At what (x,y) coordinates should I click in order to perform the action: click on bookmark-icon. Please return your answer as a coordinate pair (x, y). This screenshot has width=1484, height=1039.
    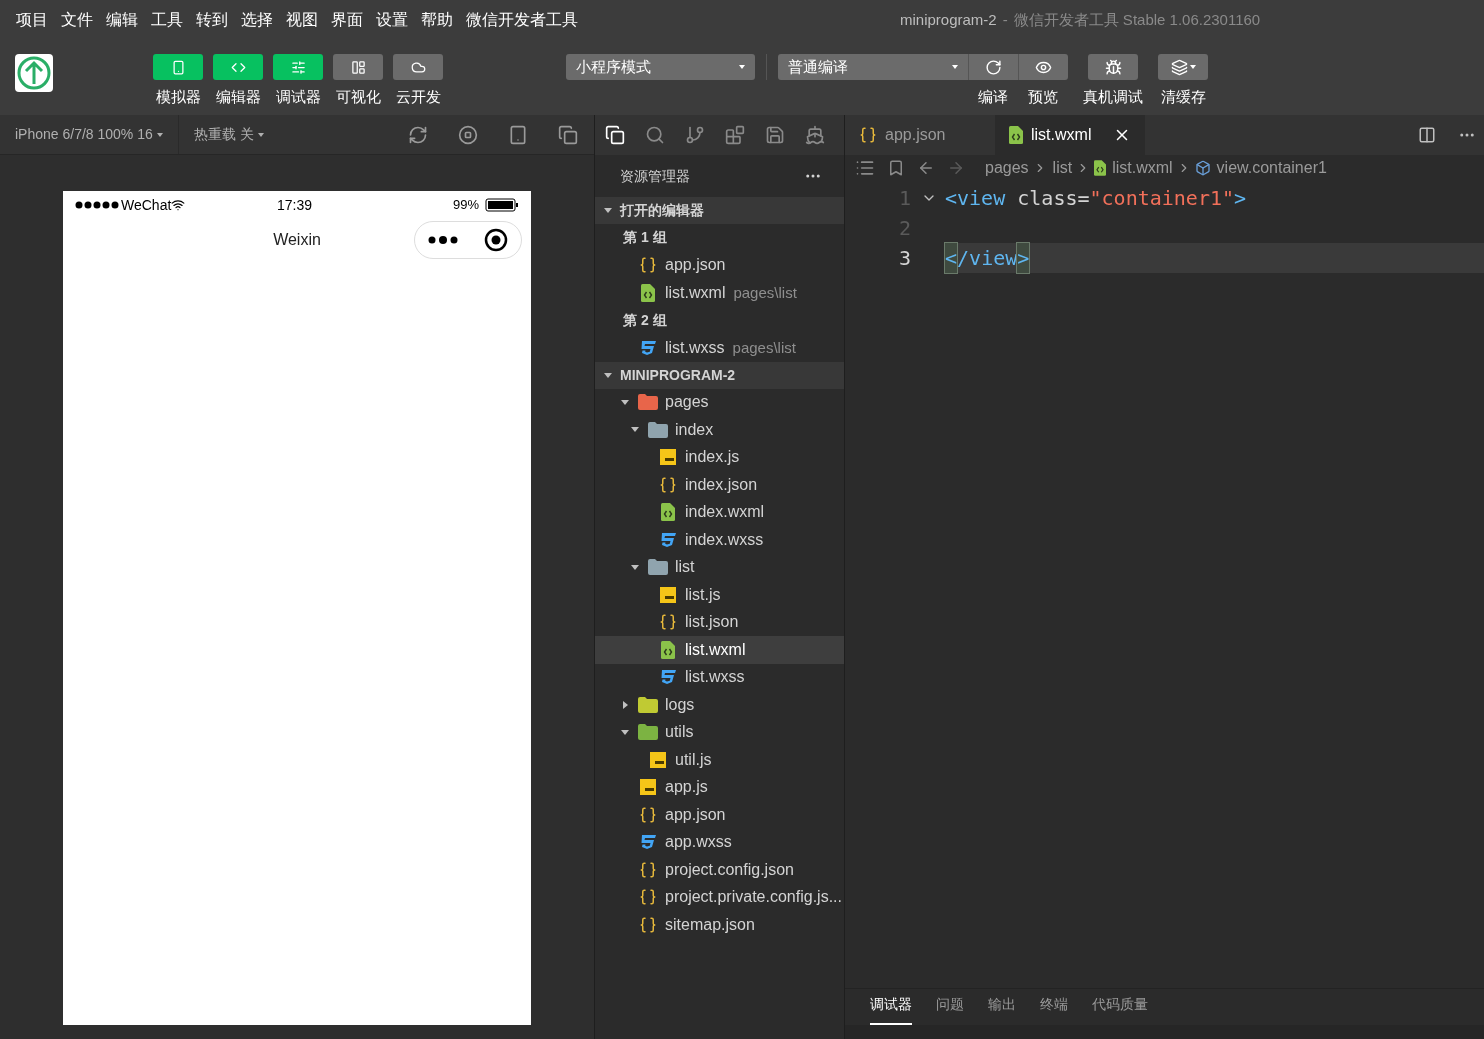
    Looking at the image, I should click on (896, 167).